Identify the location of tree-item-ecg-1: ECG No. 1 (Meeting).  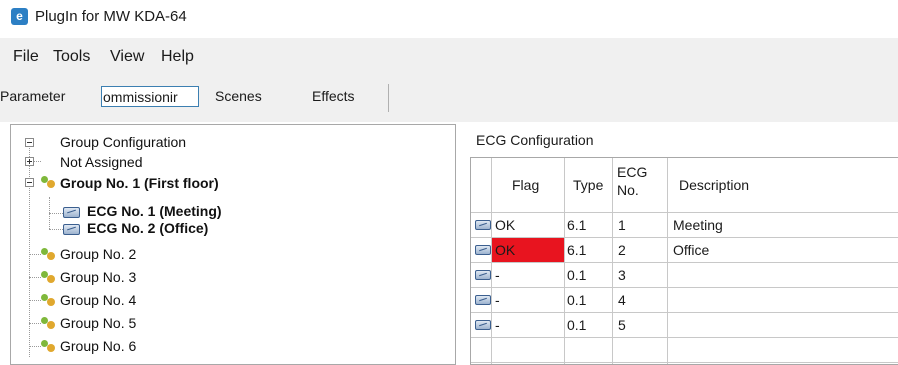
(154, 211).